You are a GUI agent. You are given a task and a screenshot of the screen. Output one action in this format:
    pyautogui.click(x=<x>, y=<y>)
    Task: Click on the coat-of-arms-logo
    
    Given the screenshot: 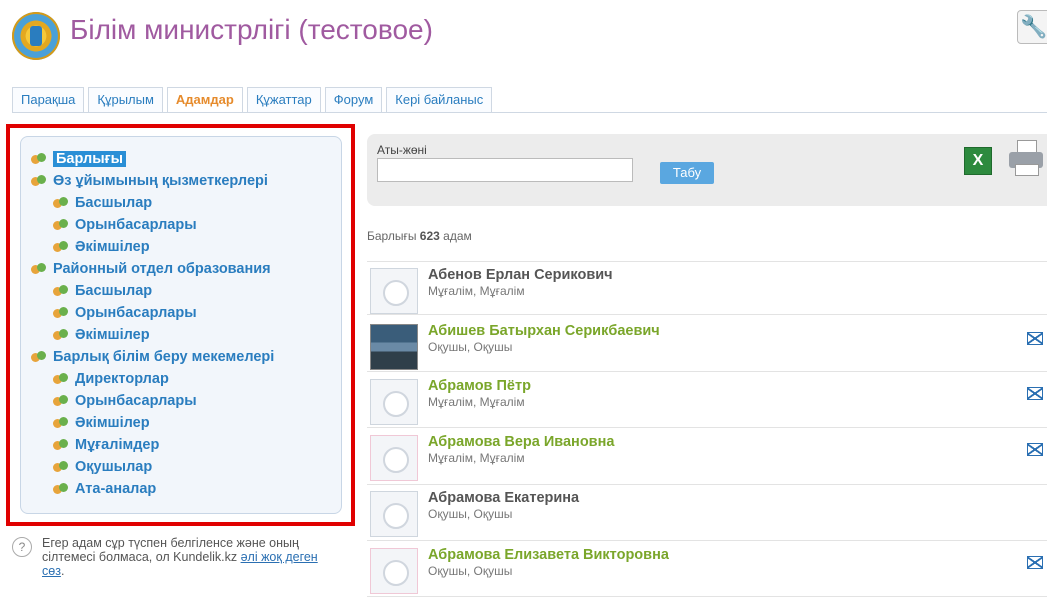 What is the action you would take?
    pyautogui.click(x=36, y=36)
    